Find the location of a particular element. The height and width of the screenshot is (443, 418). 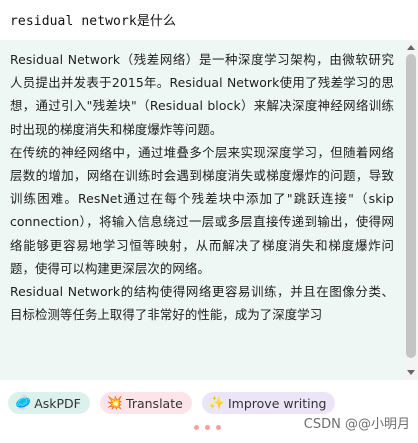

askpdf-label: AskPDF is located at coordinates (57, 403).